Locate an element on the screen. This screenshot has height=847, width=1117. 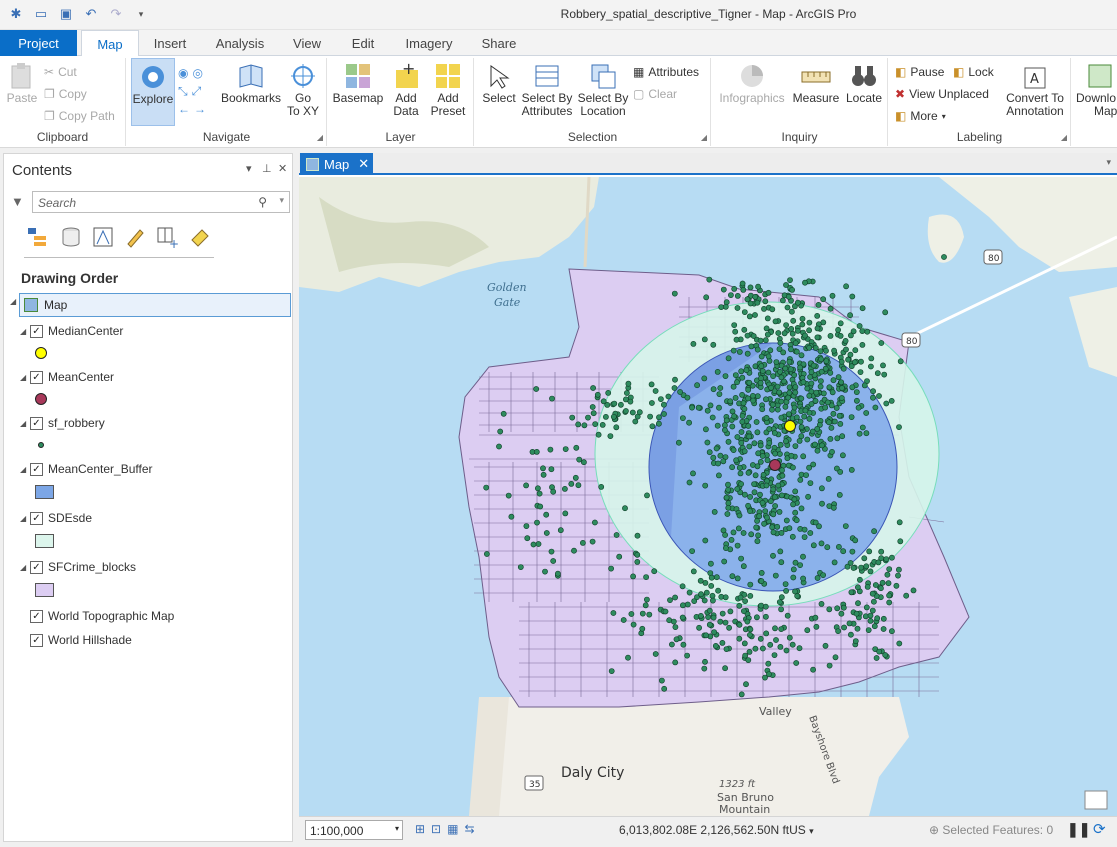
list-by-snapping-icon: + is located at coordinates (167, 237).